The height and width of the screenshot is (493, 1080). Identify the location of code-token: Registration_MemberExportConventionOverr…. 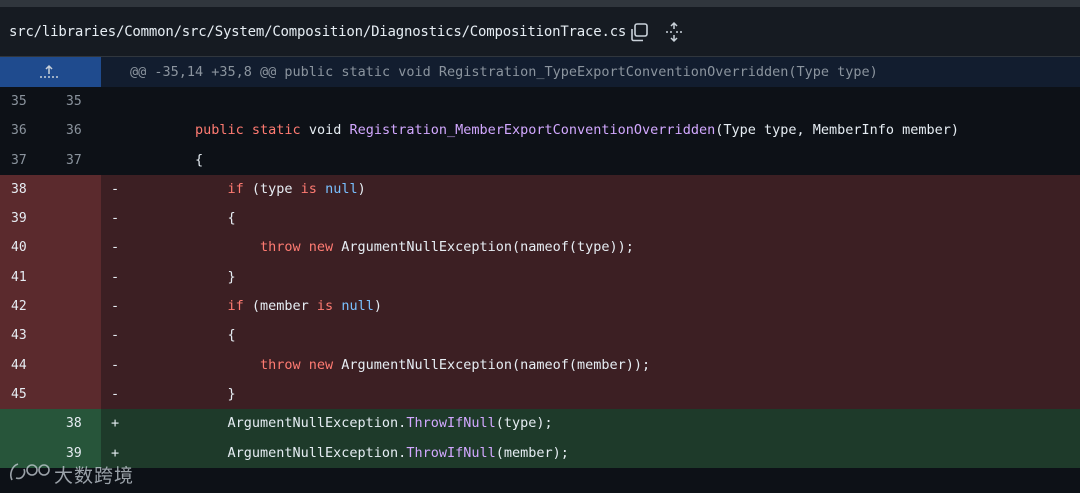
(532, 130).